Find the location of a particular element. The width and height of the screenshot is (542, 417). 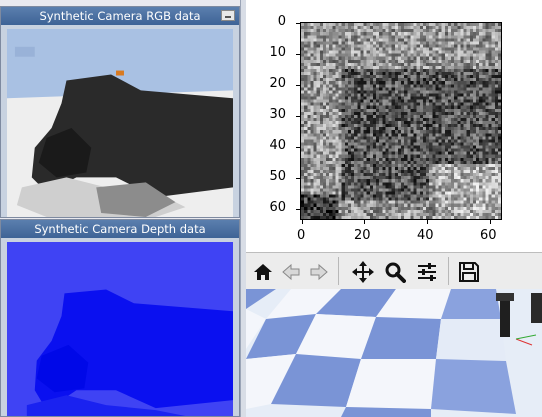

ytick-label: 50 is located at coordinates (277, 176).